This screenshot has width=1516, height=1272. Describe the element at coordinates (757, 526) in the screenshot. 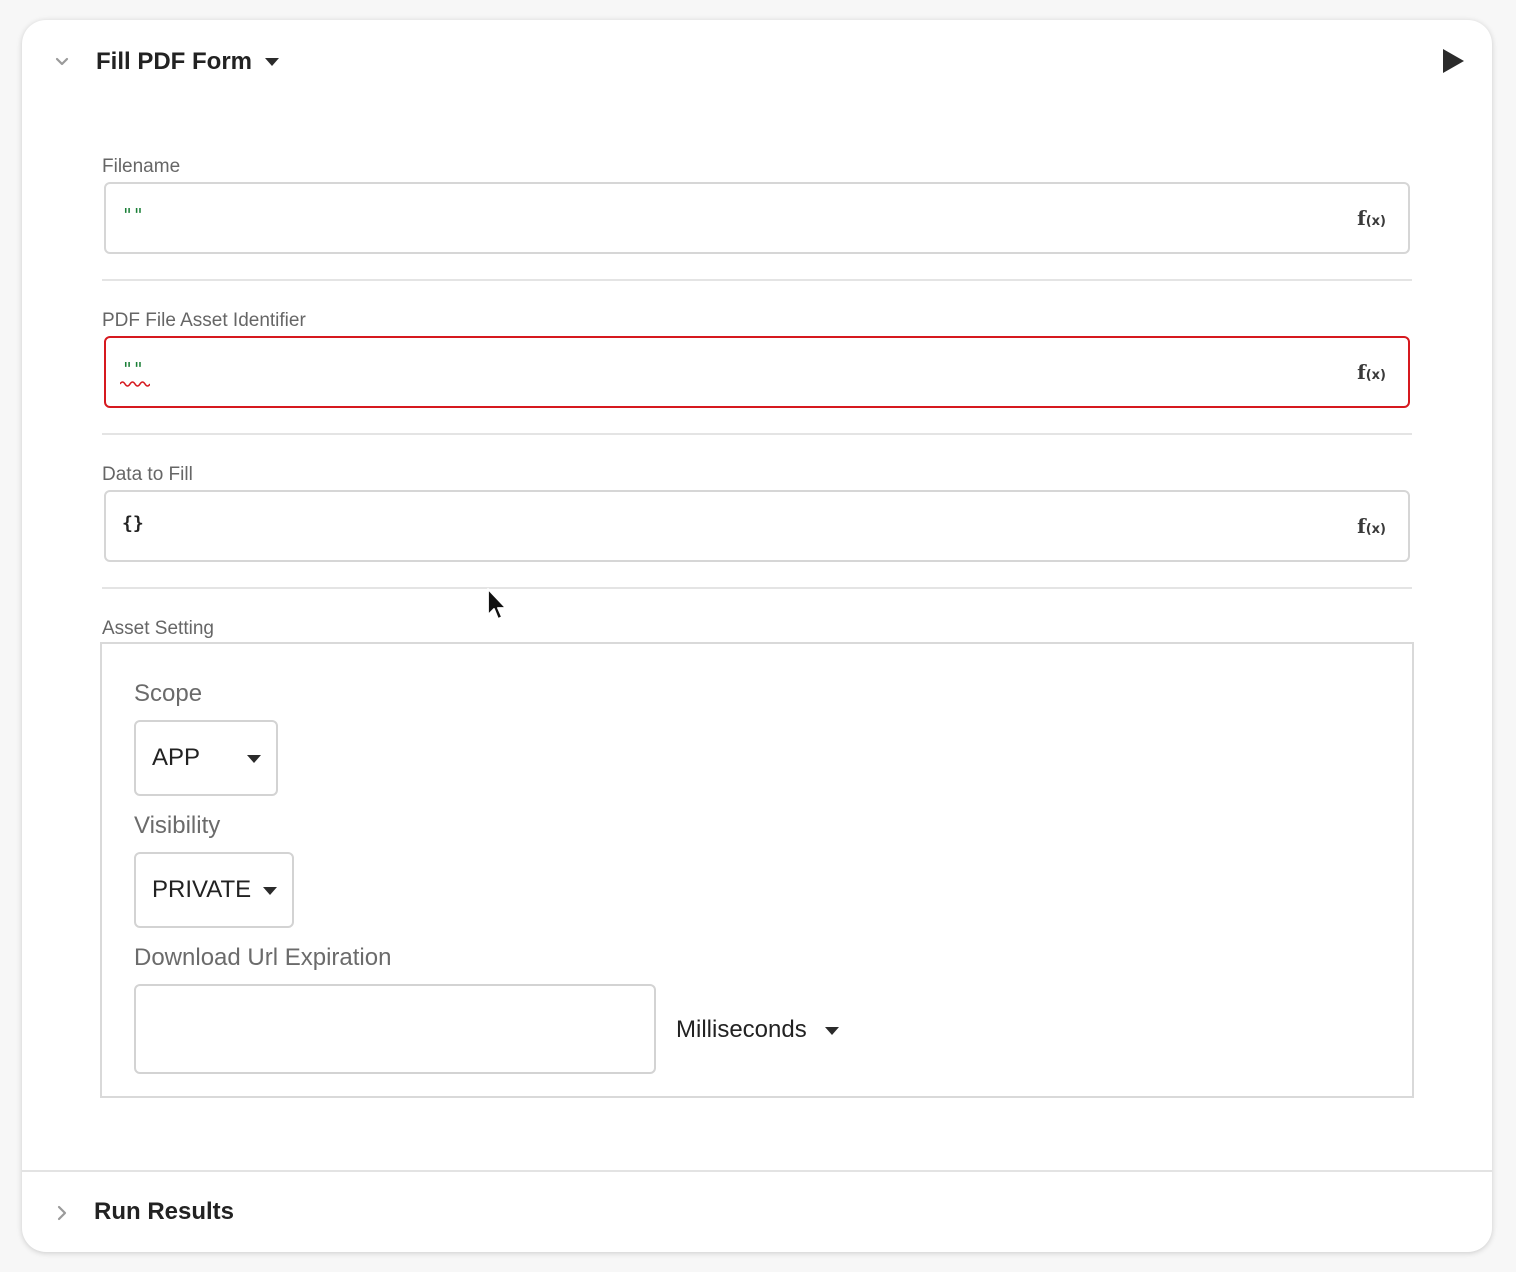

I see `data-to-fill-field: {} f(x)` at that location.